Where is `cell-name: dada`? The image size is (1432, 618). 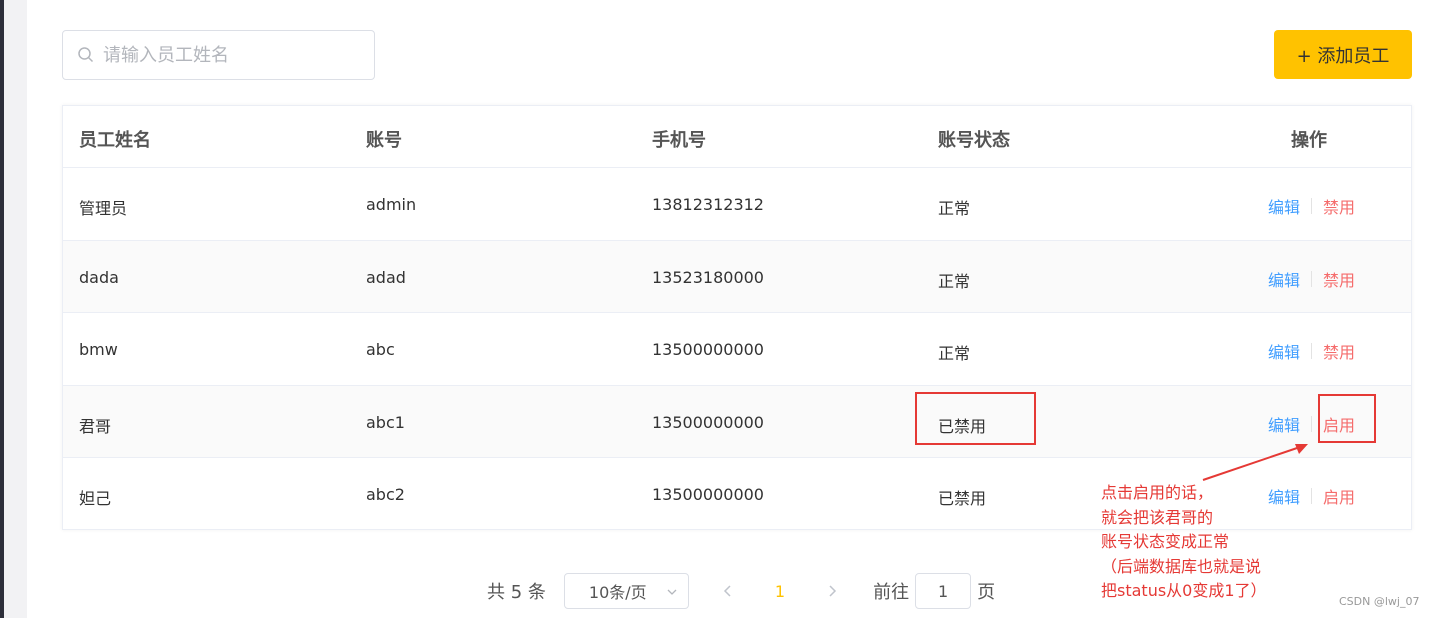
cell-name: dada is located at coordinates (99, 277).